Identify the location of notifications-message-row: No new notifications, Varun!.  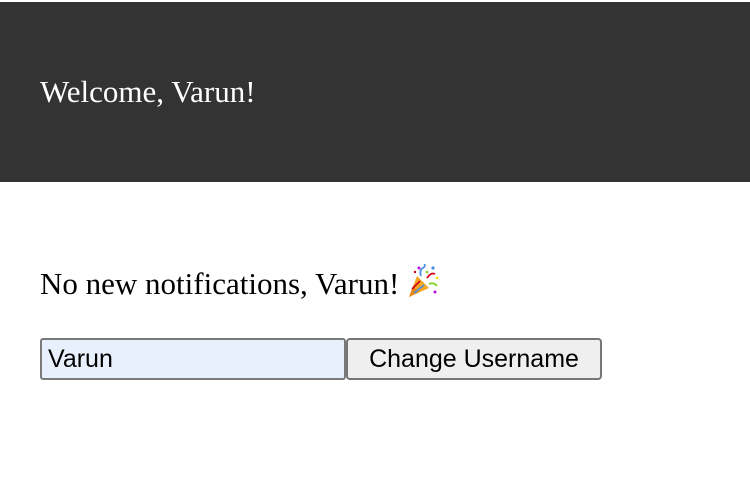
(239, 284).